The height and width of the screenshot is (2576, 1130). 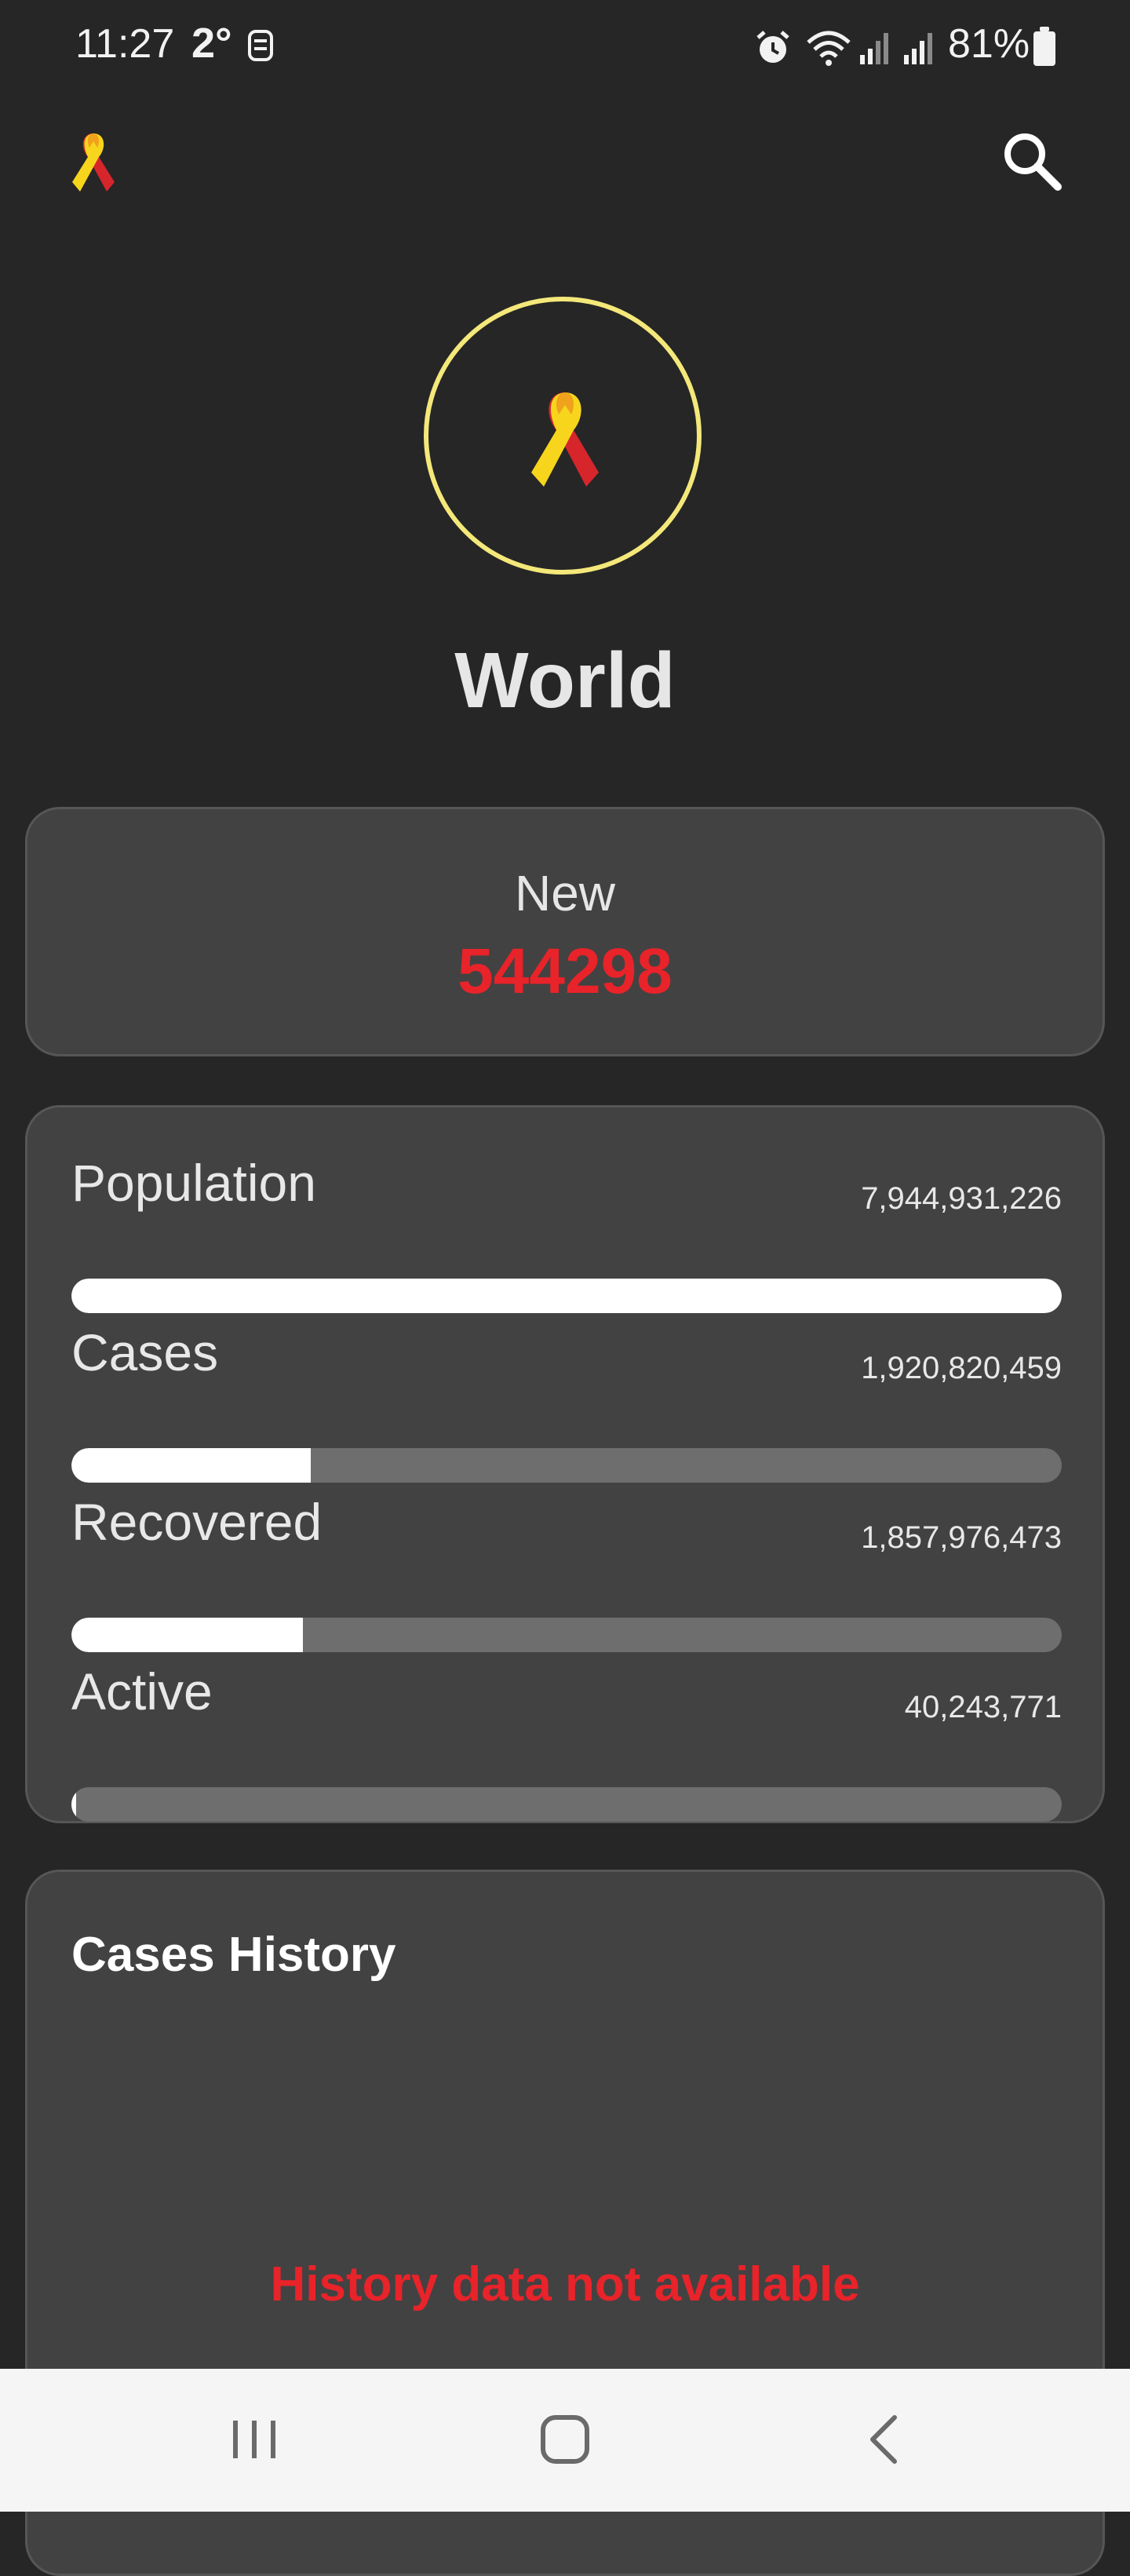 What do you see at coordinates (1044, 46) in the screenshot?
I see `battery-icon` at bounding box center [1044, 46].